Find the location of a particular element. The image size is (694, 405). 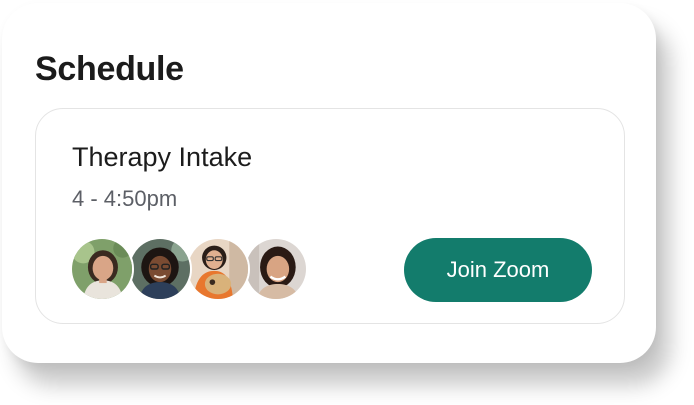

participant-avatars is located at coordinates (190, 270).